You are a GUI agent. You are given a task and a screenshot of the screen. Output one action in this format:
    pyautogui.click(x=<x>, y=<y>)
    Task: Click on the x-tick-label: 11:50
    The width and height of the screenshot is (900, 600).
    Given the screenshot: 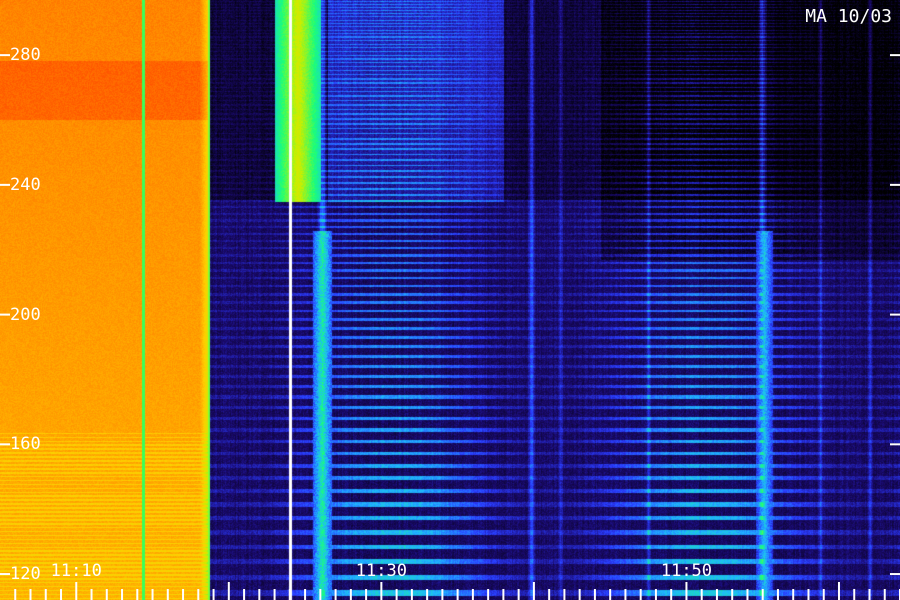 What is the action you would take?
    pyautogui.click(x=686, y=571)
    